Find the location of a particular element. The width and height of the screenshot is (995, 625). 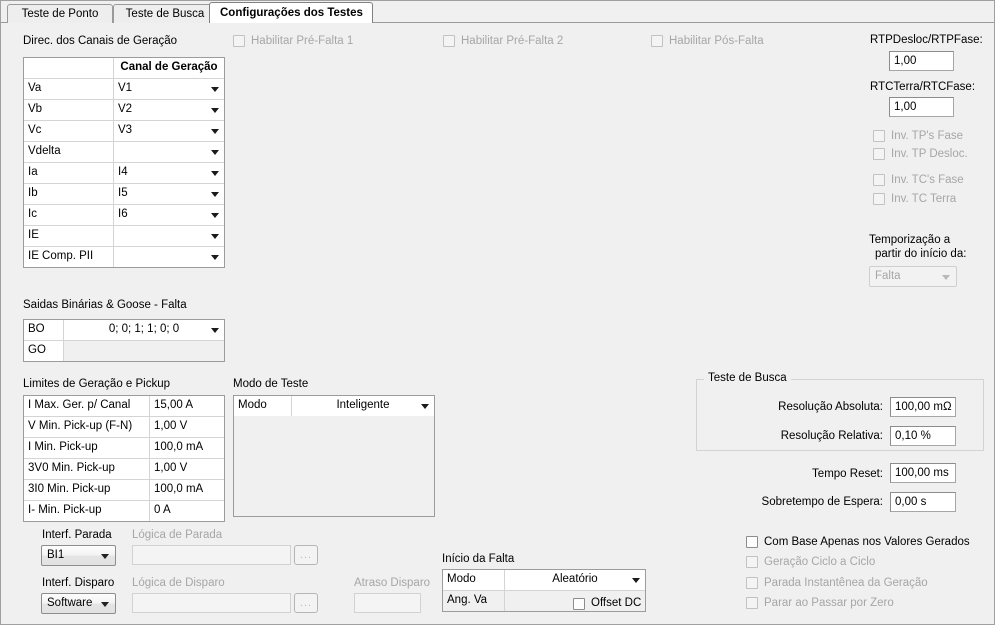

table-row: Vb V2 is located at coordinates (124, 109).